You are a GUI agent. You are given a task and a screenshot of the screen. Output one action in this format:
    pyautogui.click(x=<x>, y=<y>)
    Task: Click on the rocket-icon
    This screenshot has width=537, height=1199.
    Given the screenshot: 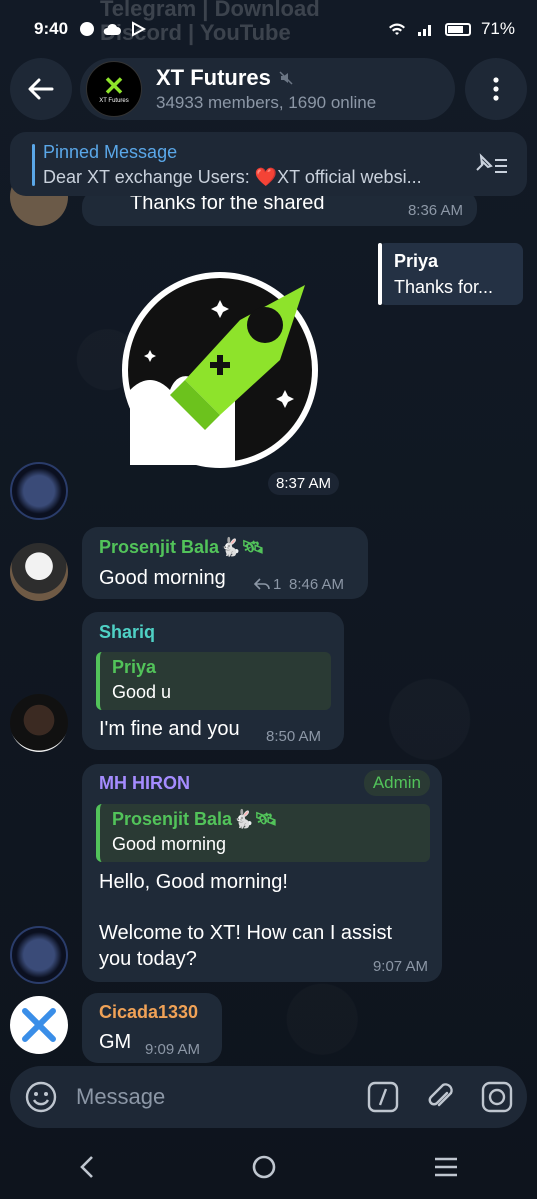 What is the action you would take?
    pyautogui.click(x=220, y=370)
    